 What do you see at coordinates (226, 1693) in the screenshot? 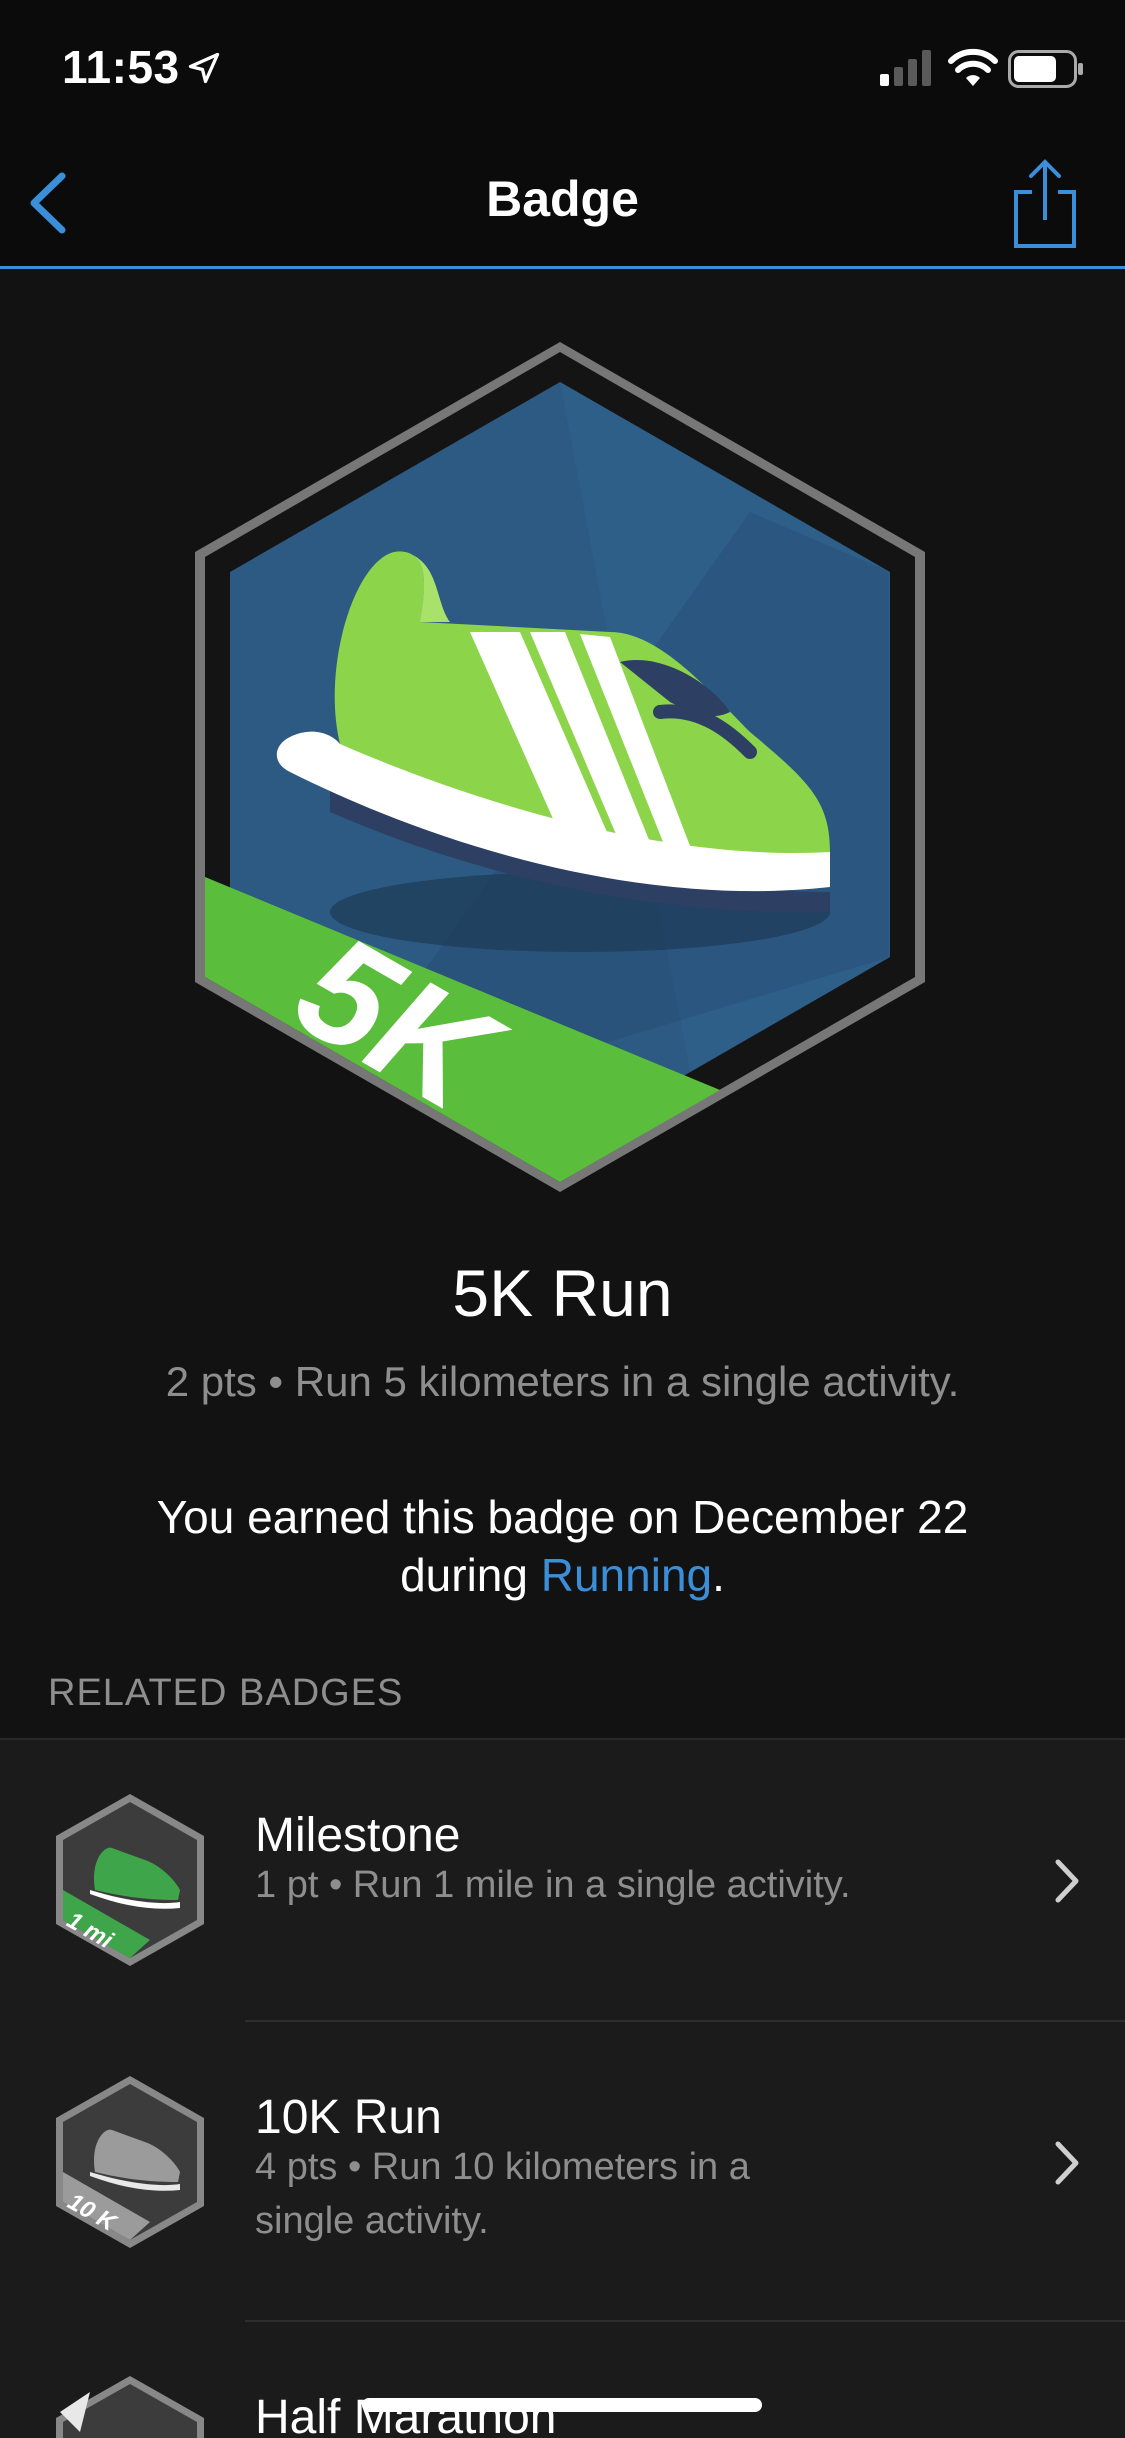
I see `related-badges-header: RELATED BADGES` at bounding box center [226, 1693].